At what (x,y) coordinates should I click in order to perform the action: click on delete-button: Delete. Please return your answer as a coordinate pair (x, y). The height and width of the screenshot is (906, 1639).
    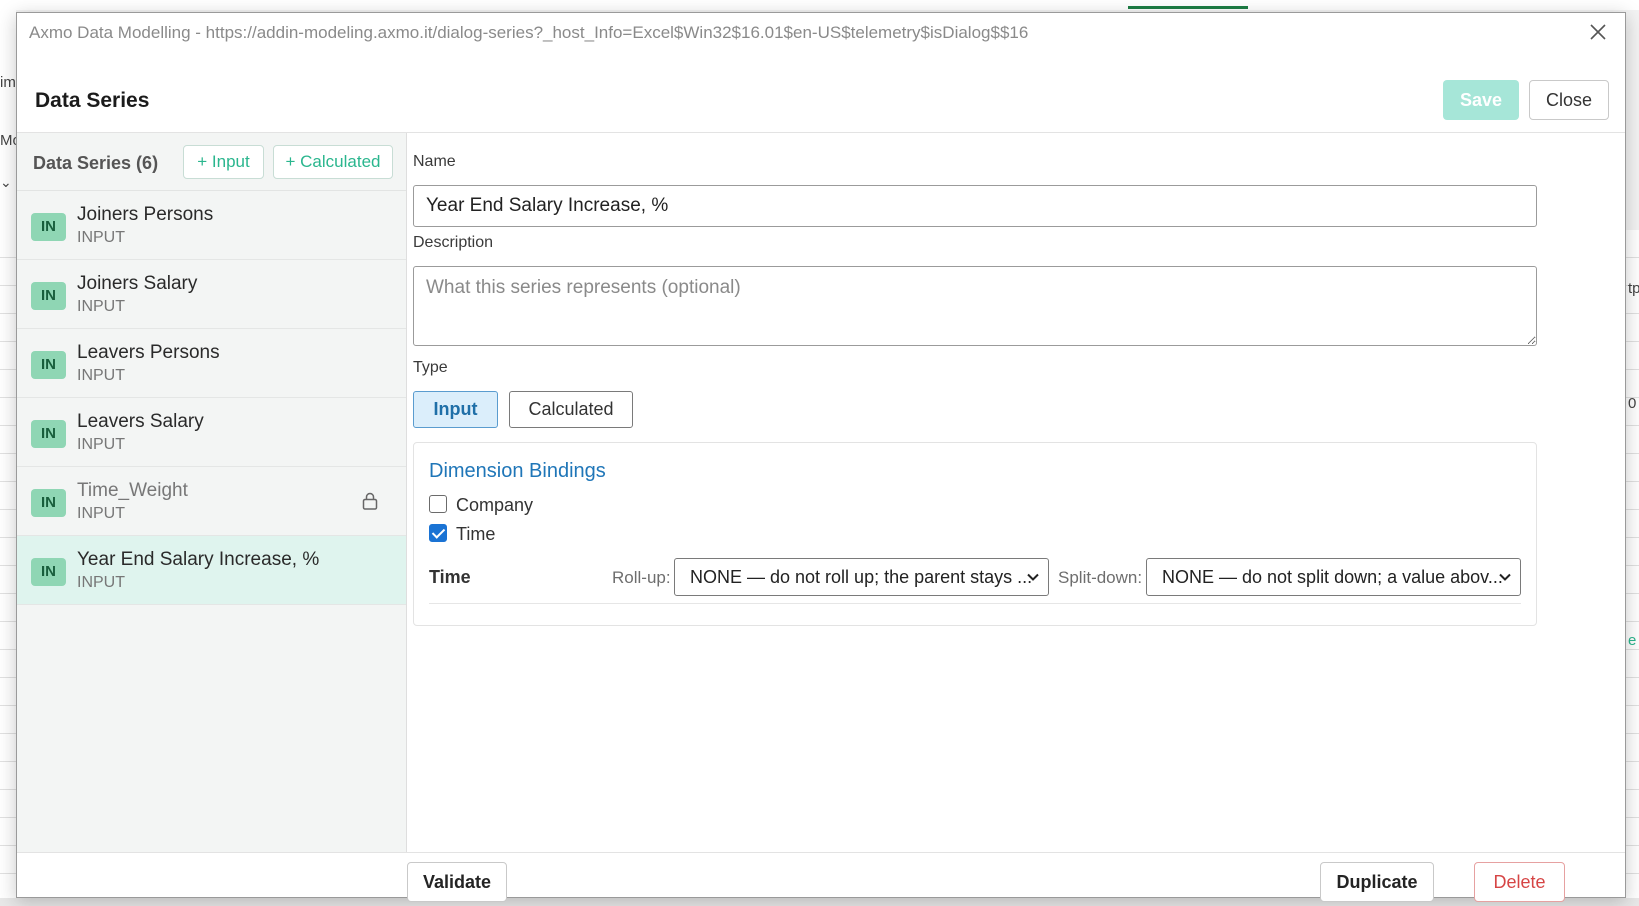
    Looking at the image, I should click on (1519, 882).